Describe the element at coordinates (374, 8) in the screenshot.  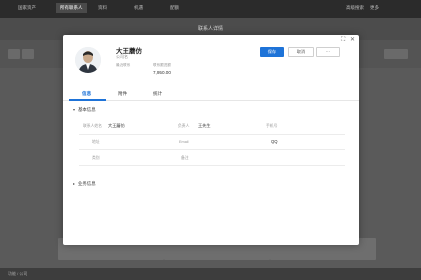
I see `nav-more: 更多` at that location.